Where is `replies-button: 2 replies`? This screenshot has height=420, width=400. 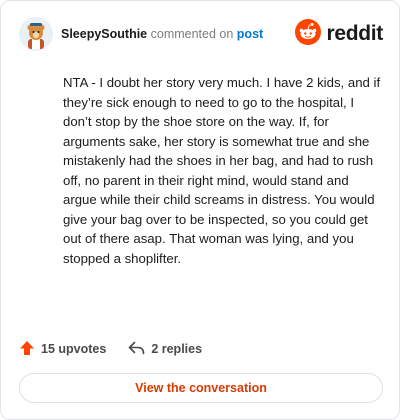 replies-button: 2 replies is located at coordinates (165, 349).